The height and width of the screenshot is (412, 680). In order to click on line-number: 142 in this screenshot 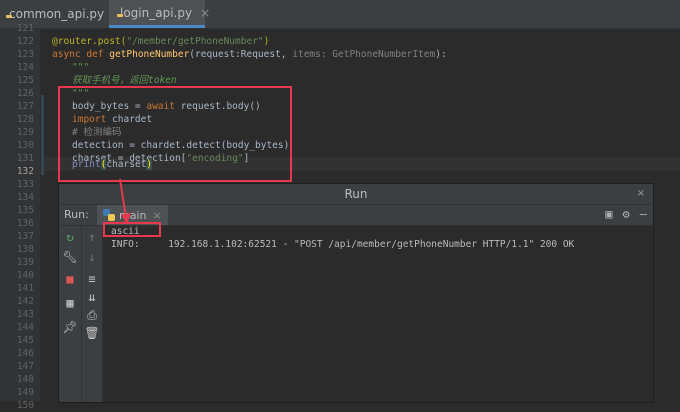, I will do `click(25, 301)`.